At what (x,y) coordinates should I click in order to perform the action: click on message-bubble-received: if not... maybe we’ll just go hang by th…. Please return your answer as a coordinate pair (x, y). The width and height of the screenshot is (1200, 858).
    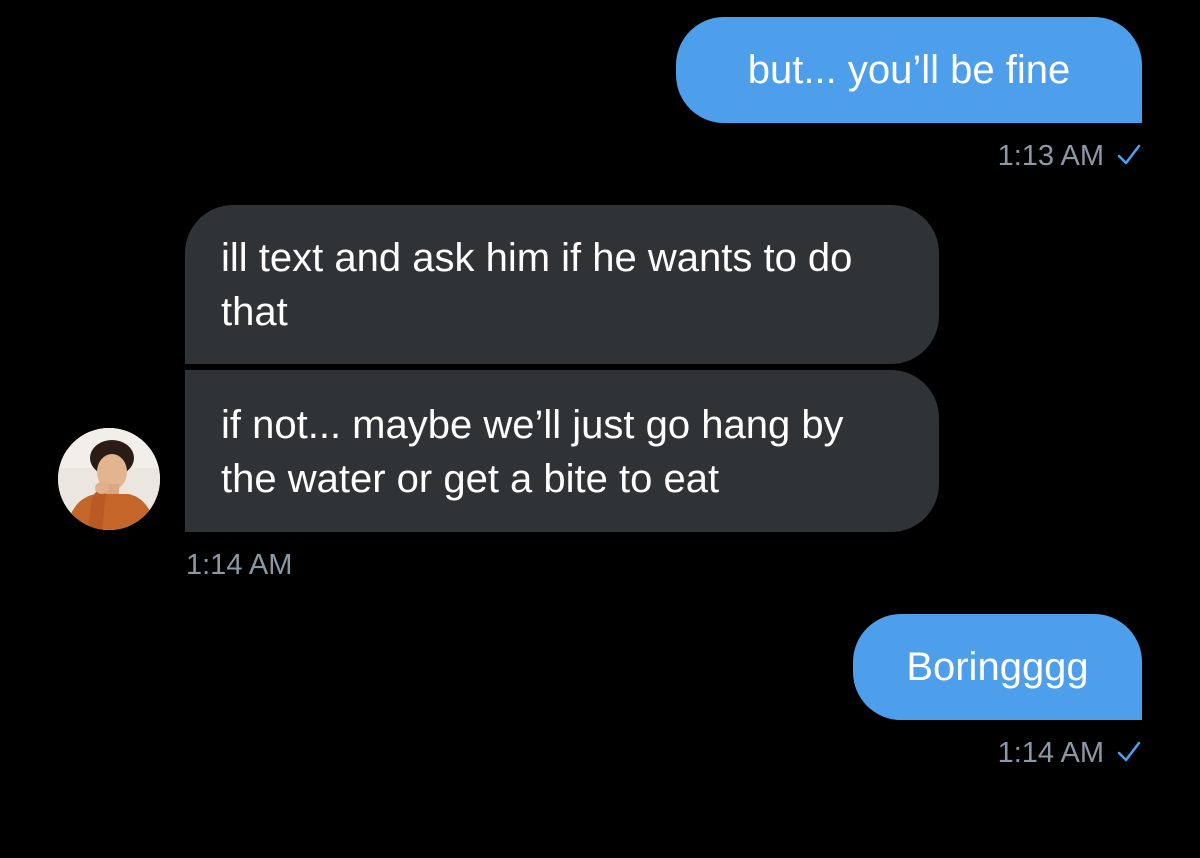
    Looking at the image, I should click on (562, 451).